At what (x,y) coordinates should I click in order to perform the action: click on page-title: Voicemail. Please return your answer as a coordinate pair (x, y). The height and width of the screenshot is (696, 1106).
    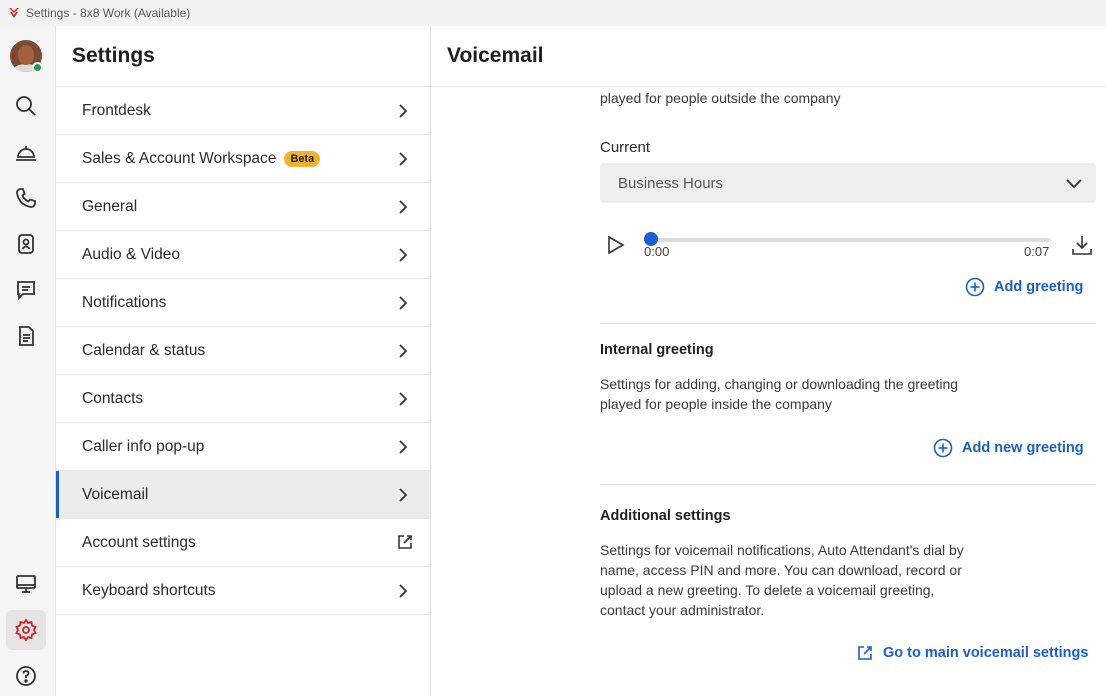
    Looking at the image, I should click on (768, 56).